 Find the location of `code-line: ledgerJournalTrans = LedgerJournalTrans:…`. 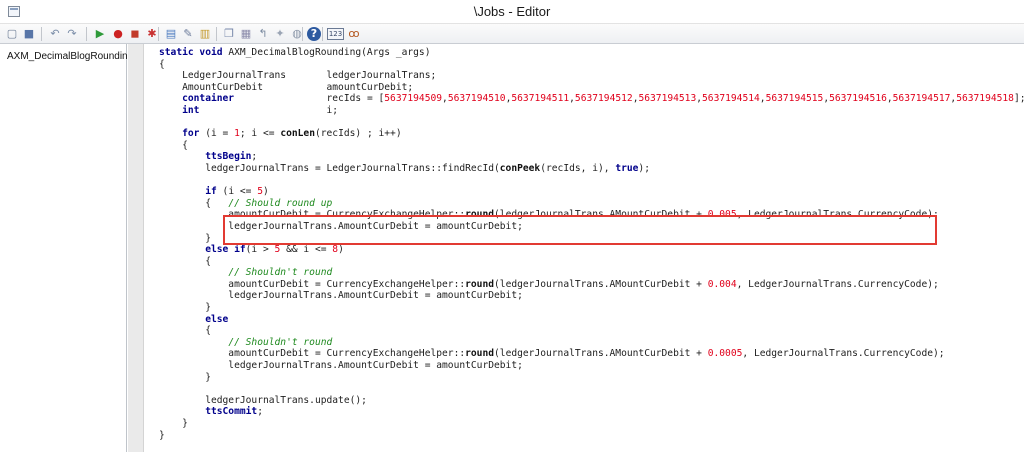

code-line: ledgerJournalTrans = LedgerJournalTrans:… is located at coordinates (591, 169).